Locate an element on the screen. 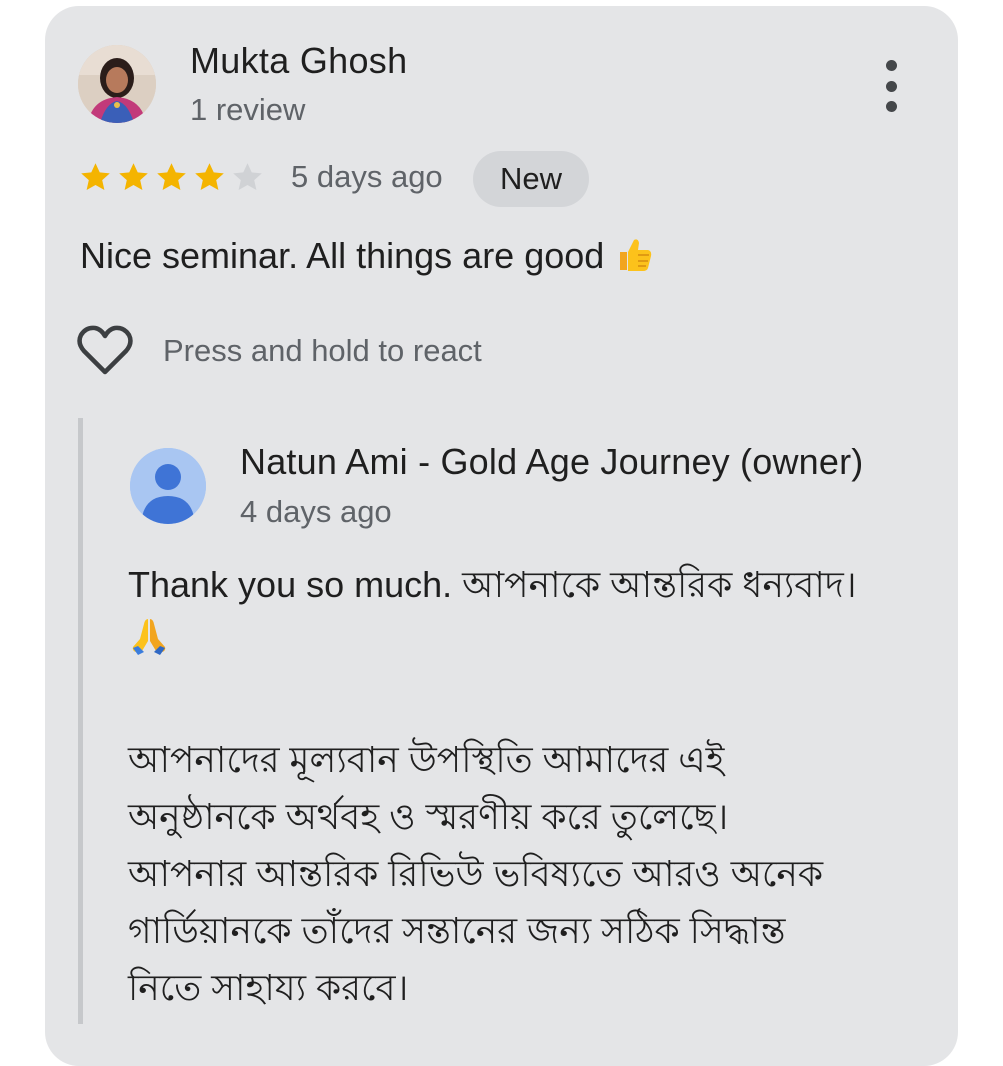 Image resolution: width=1003 pixels, height=1066 pixels. reviewer-photo is located at coordinates (117, 84).